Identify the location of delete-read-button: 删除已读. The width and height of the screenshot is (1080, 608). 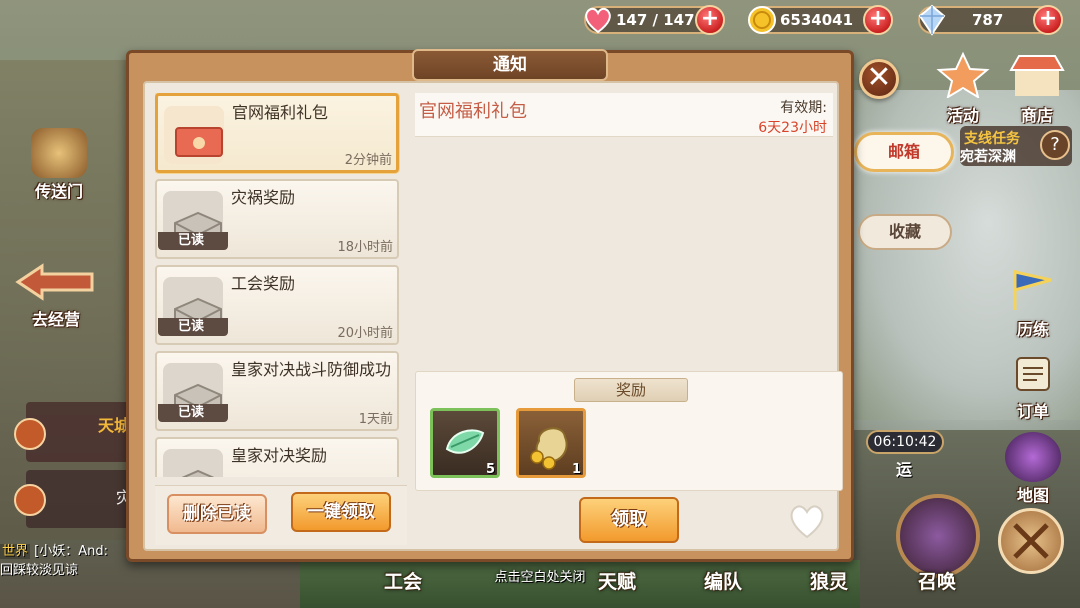
(217, 514).